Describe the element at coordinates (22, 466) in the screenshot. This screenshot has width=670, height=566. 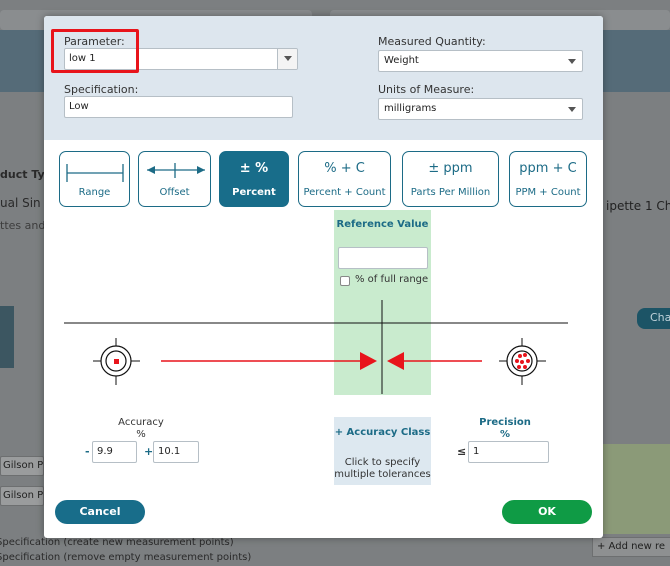
I see `background-gilson-row-1: Gilson P` at that location.